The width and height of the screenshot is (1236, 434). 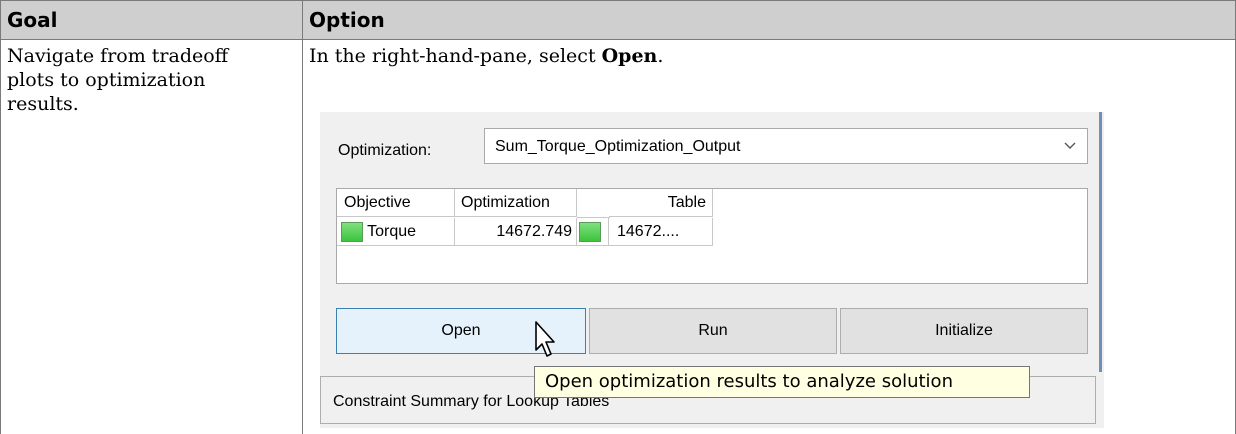 What do you see at coordinates (152, 20) in the screenshot?
I see `goal-header: Goal` at bounding box center [152, 20].